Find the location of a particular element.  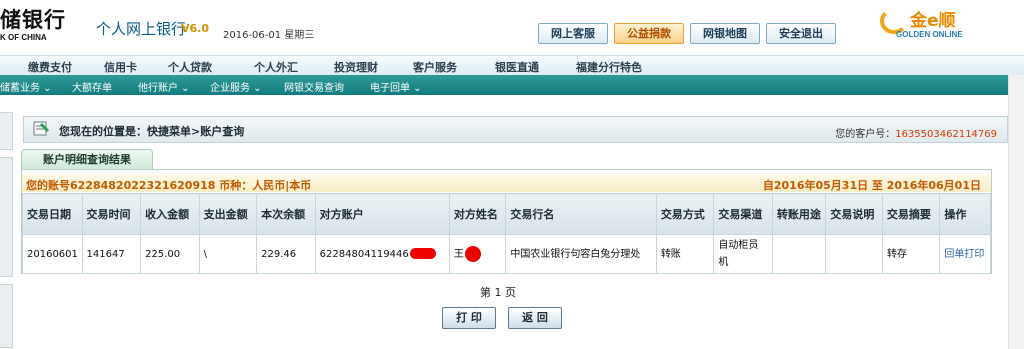

subnav-enterprise: 企业服务 ⌄ is located at coordinates (236, 86).